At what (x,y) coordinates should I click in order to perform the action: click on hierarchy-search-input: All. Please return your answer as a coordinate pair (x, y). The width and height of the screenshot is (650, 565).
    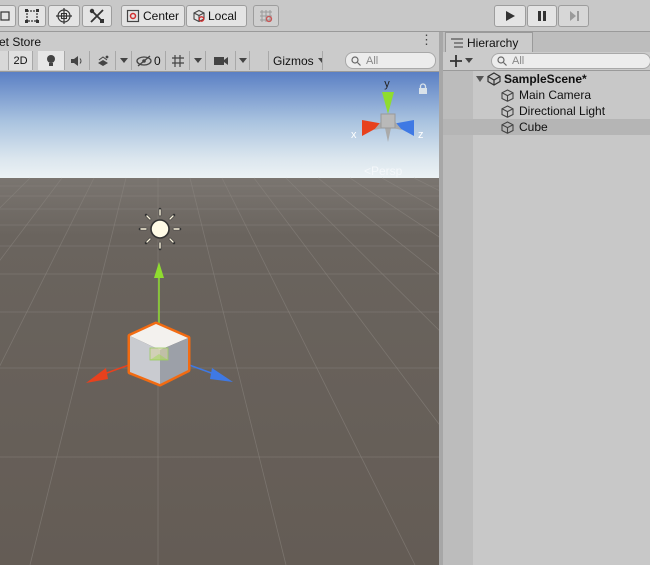
    Looking at the image, I should click on (570, 61).